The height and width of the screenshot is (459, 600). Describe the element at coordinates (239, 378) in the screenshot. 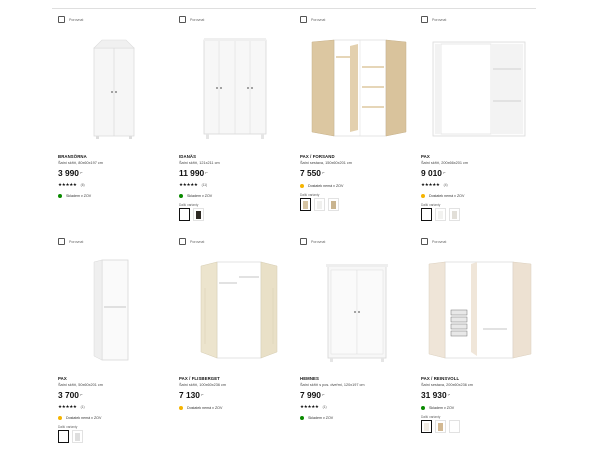

I see `product-name: PAX / FLISBERGET` at that location.